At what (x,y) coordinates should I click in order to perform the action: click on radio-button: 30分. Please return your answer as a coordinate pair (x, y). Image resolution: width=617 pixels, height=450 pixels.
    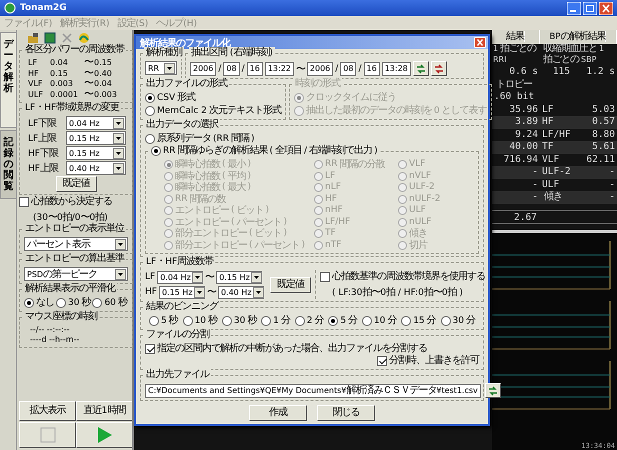
    Looking at the image, I should click on (457, 321).